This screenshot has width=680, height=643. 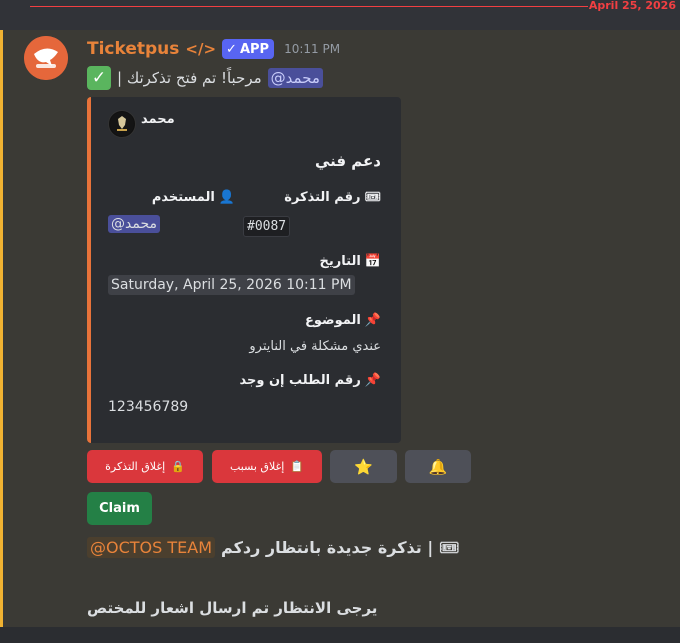 I want to click on user-mention: @محمد, so click(x=295, y=78).